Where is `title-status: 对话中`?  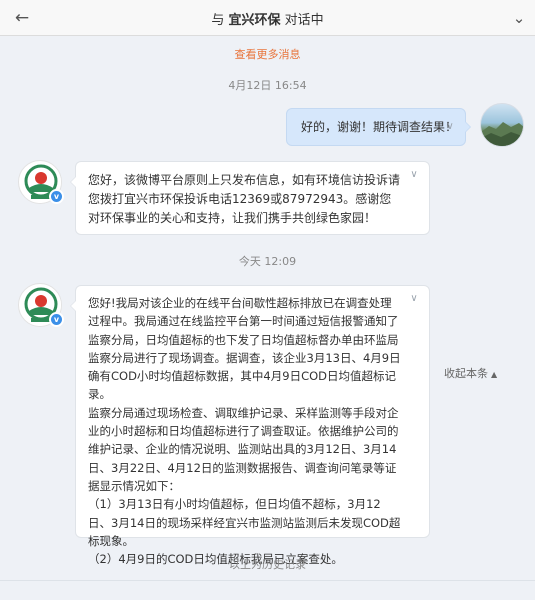 title-status: 对话中 is located at coordinates (304, 20).